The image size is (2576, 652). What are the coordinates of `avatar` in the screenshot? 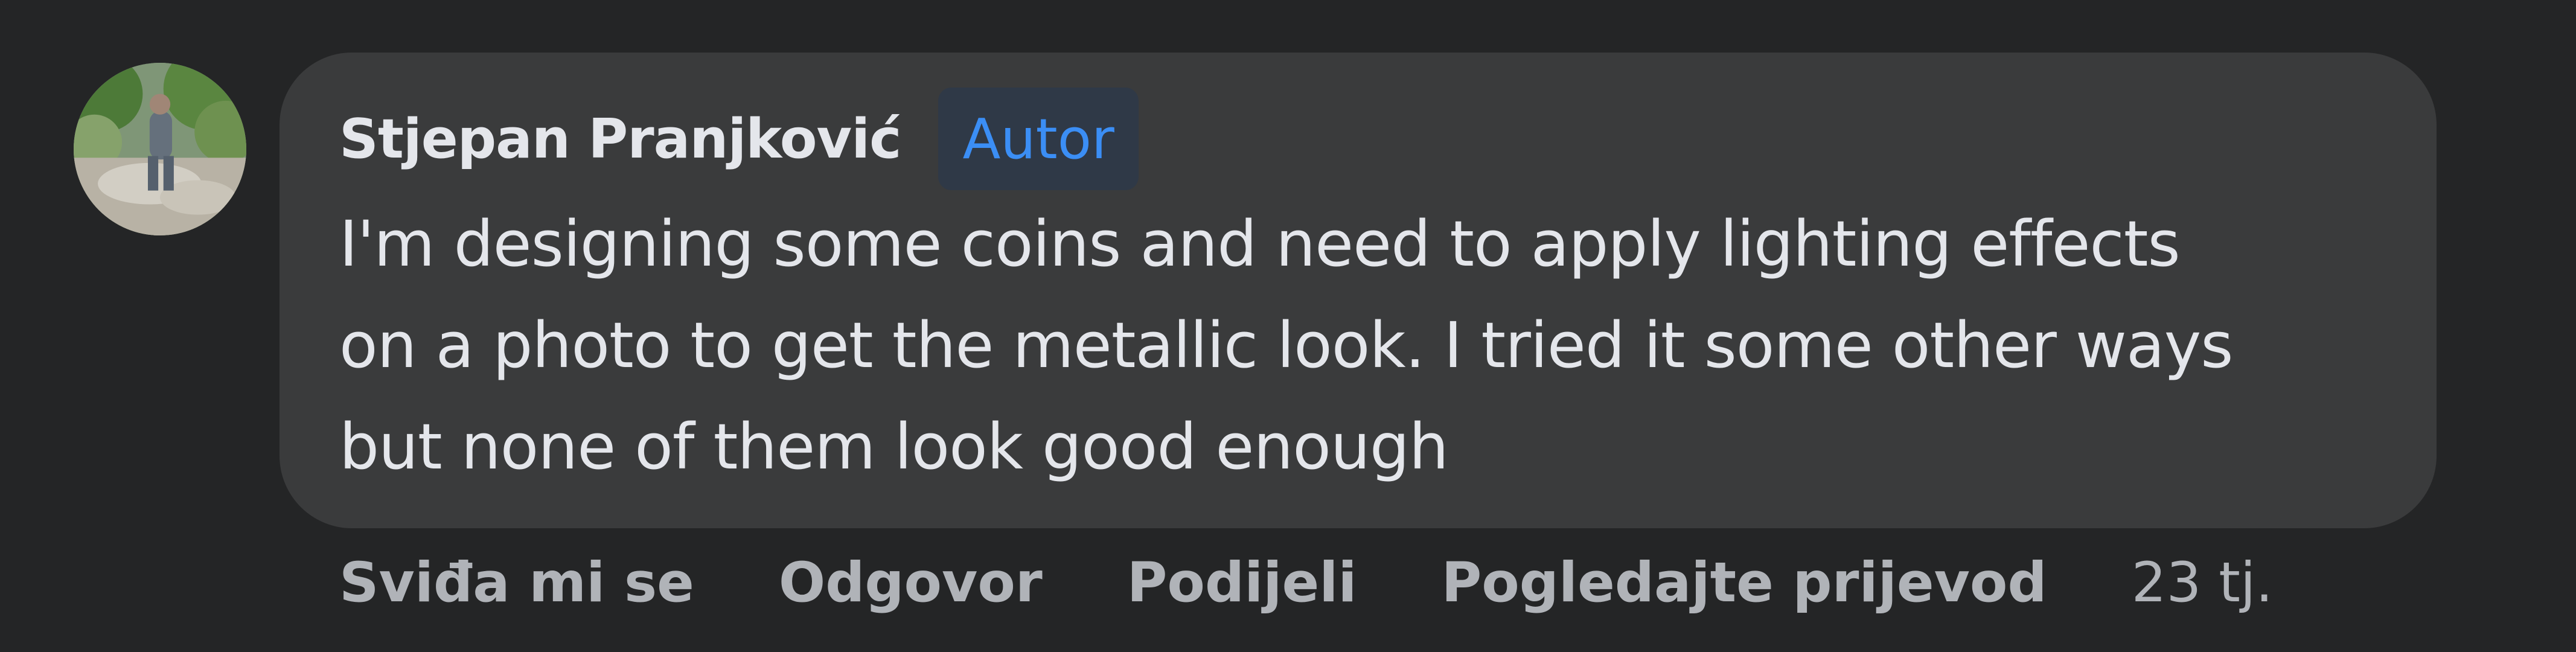 It's located at (160, 149).